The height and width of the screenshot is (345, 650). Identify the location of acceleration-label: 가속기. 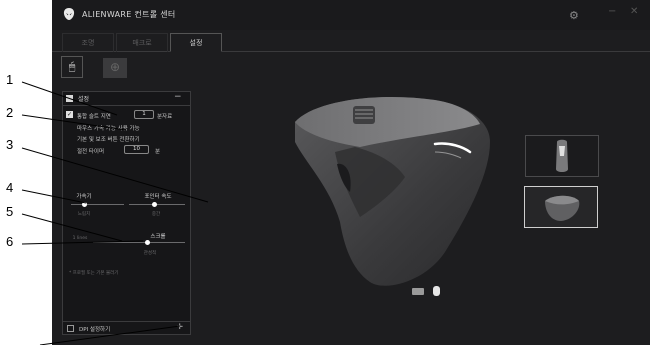
(84, 197).